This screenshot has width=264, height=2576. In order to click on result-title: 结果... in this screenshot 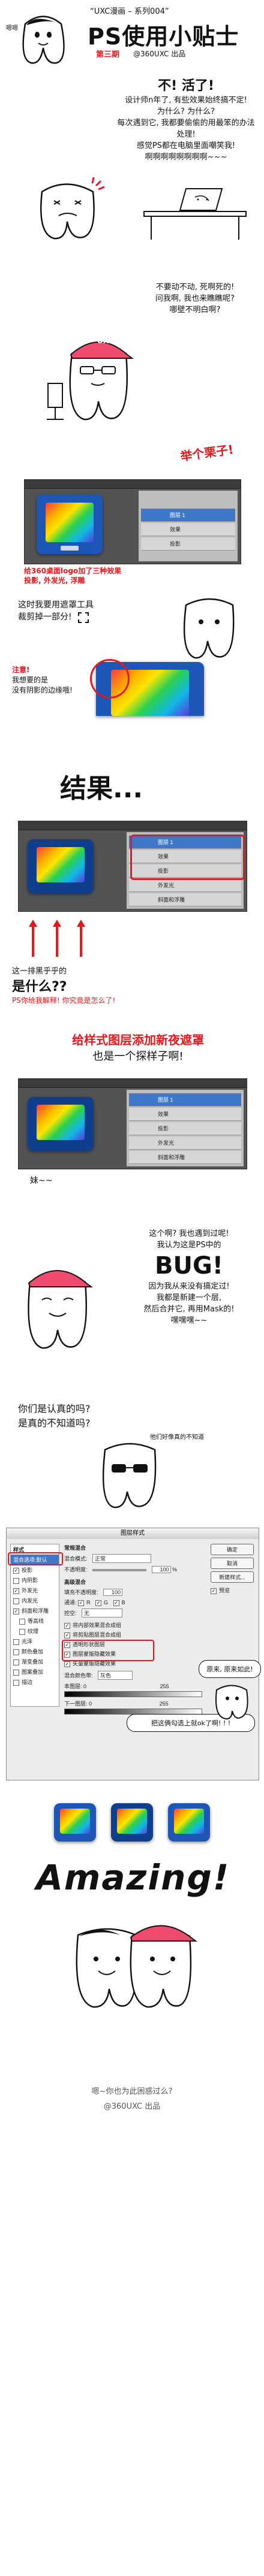, I will do `click(102, 788)`.